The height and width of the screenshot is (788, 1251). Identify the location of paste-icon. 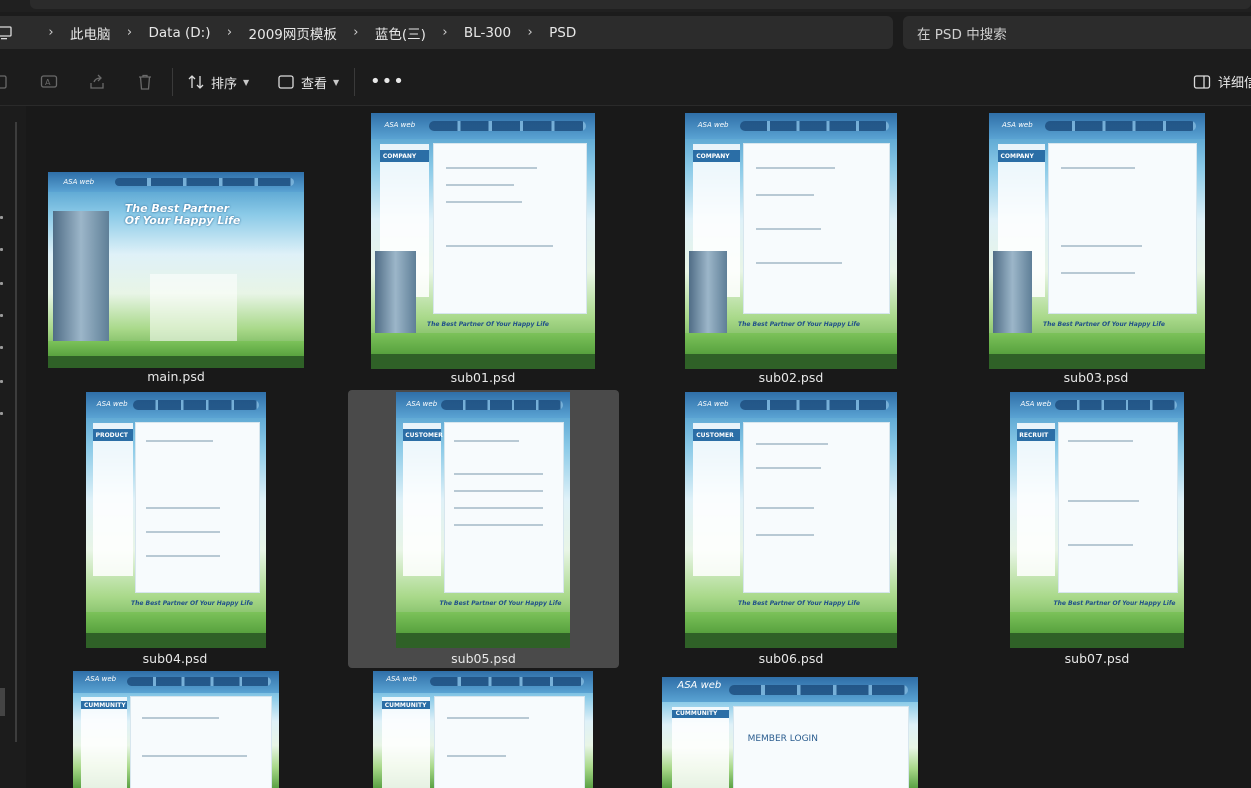
(6, 82).